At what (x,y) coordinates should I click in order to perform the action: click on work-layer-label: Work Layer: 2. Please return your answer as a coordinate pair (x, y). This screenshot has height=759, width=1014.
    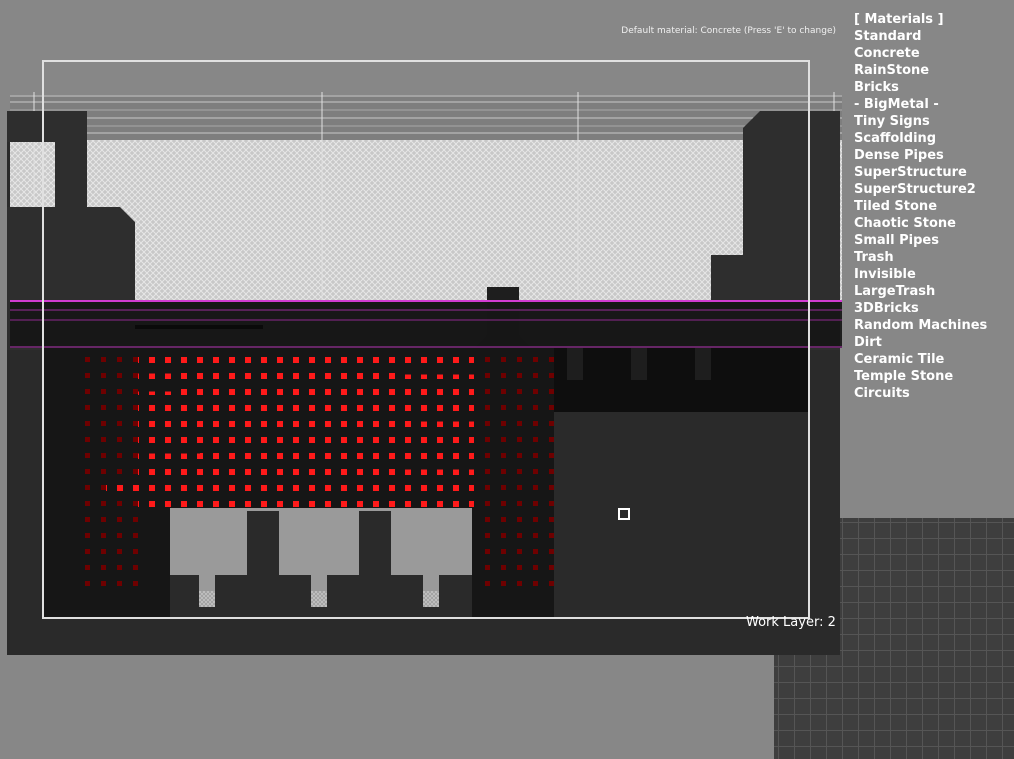
    Looking at the image, I should click on (791, 622).